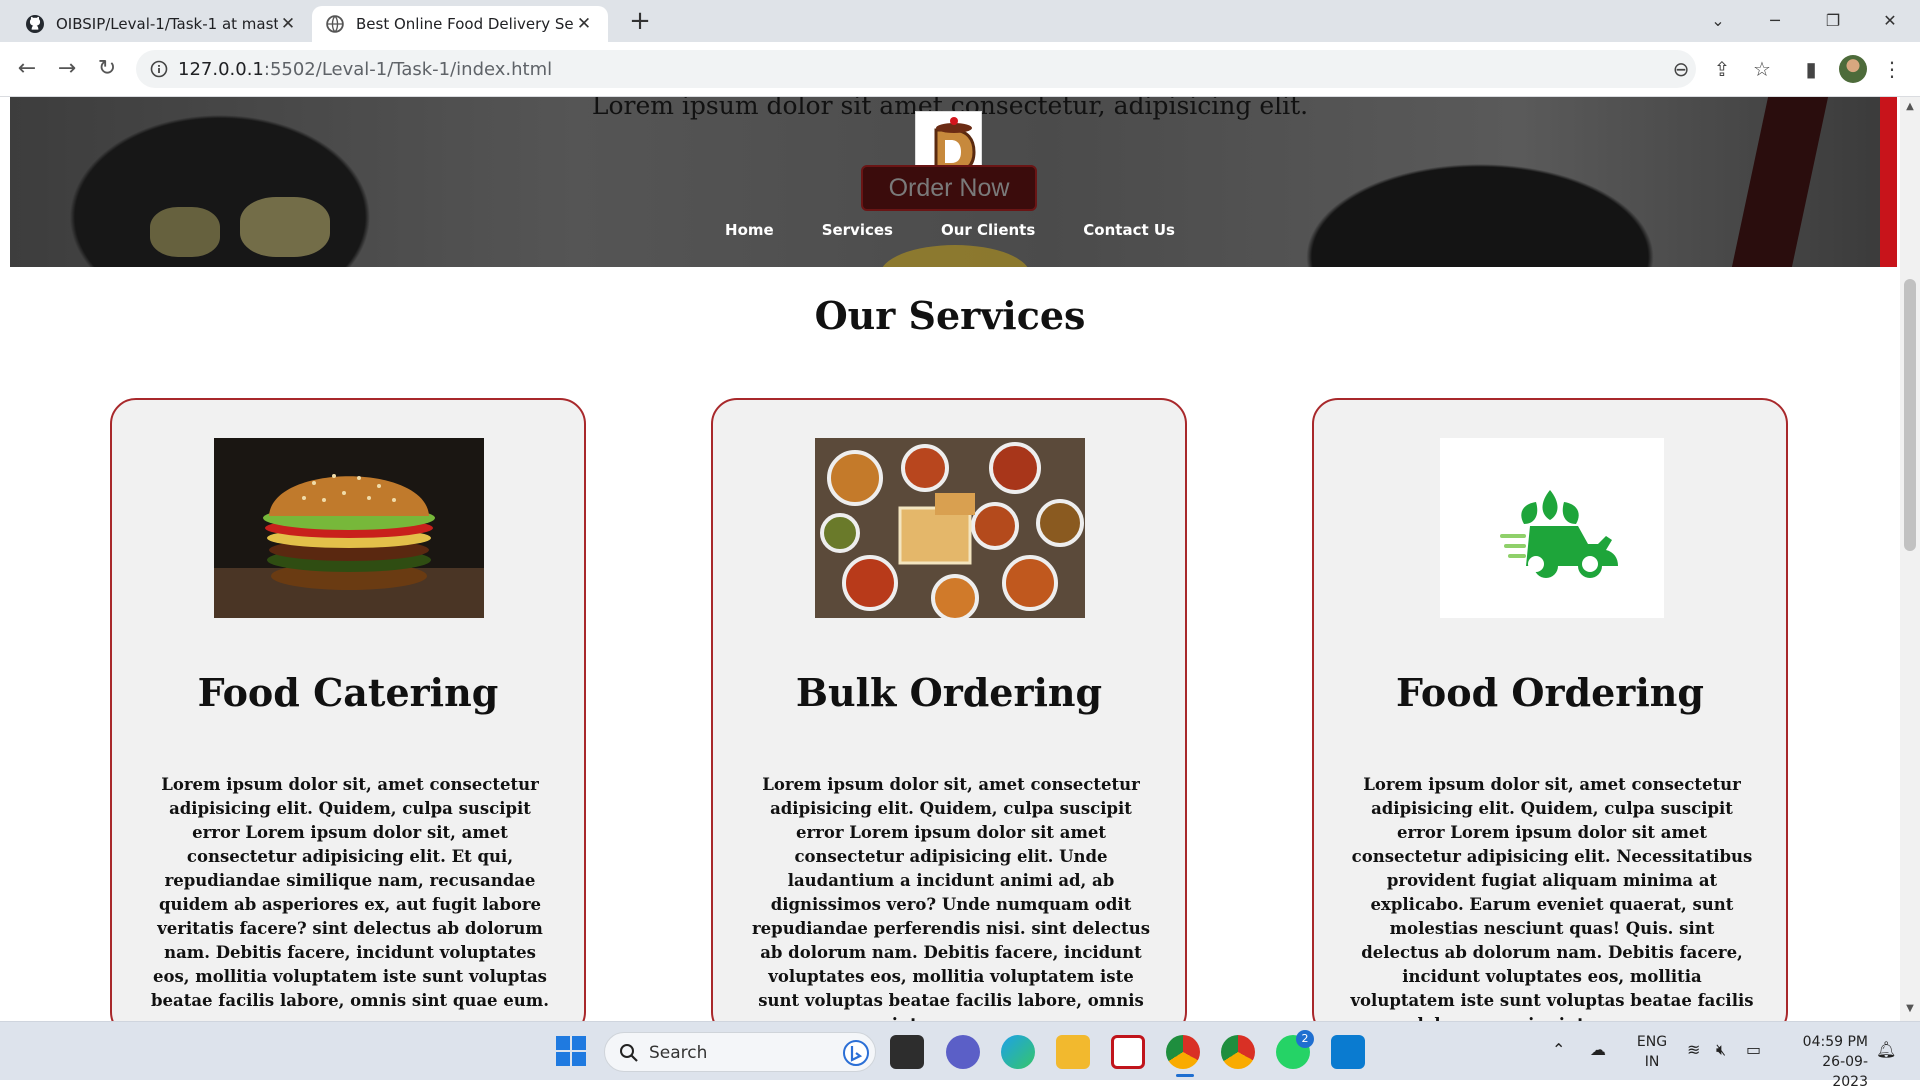 The width and height of the screenshot is (1920, 1092). Describe the element at coordinates (221, 69) in the screenshot. I see `url-host: 127.0.0.1` at that location.